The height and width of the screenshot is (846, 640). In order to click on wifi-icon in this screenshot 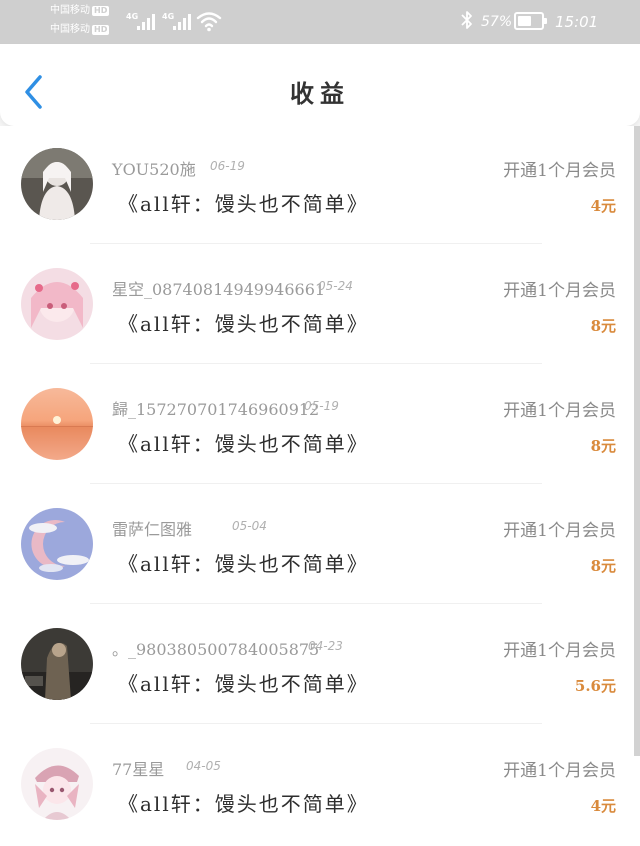, I will do `click(209, 22)`.